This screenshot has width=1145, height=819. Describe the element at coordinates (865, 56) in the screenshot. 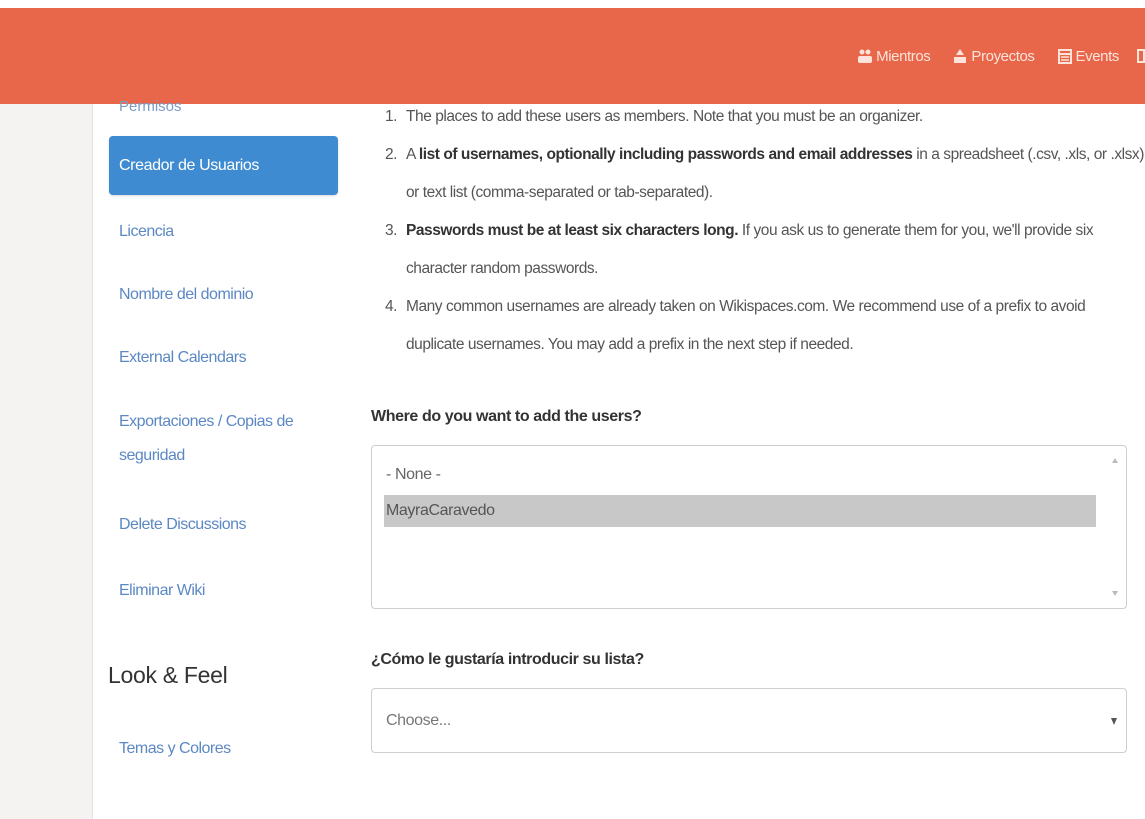

I see `members-icon` at that location.